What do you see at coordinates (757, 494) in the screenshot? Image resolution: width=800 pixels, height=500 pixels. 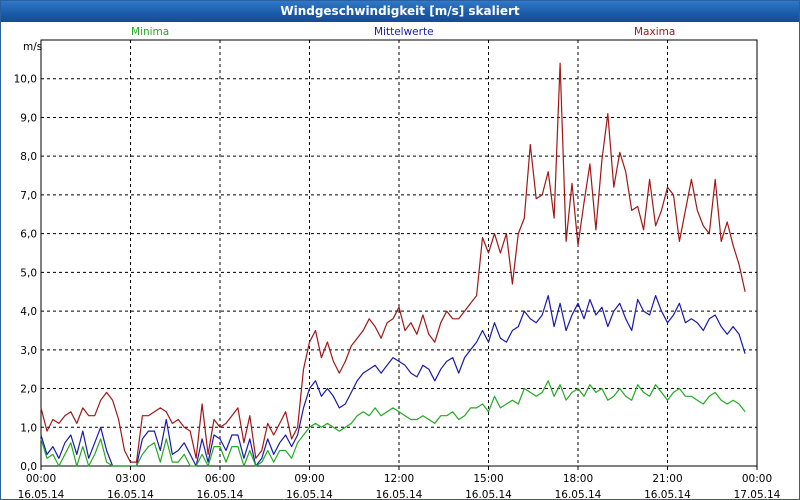 I see `x-tick-date: 17.05.14` at bounding box center [757, 494].